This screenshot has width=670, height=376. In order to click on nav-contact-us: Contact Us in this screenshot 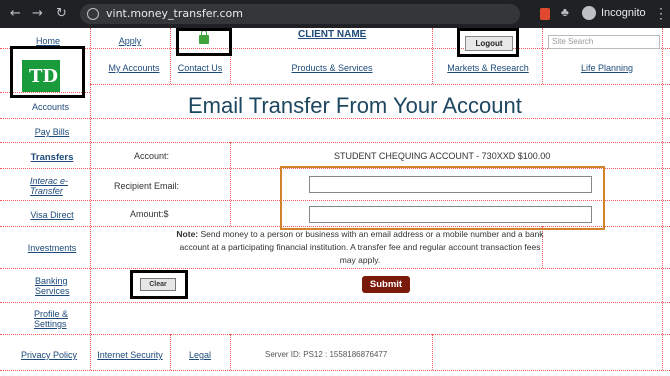, I will do `click(200, 68)`.